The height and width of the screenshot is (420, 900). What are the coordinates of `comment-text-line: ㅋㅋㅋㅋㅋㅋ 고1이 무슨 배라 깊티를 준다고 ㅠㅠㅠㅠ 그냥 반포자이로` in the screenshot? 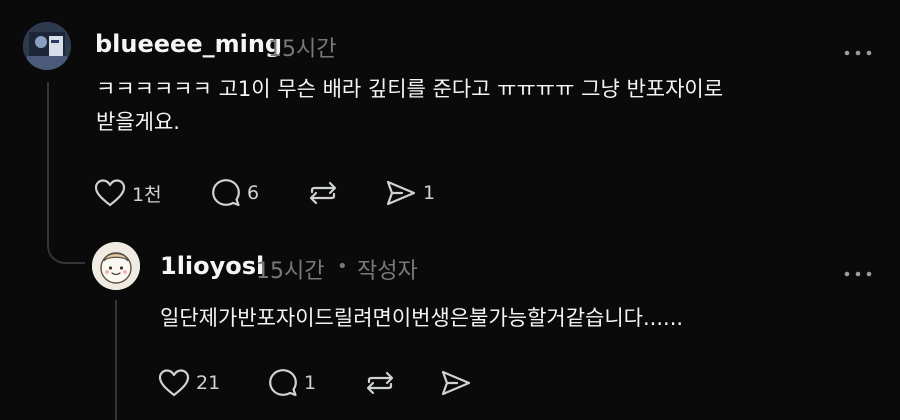 It's located at (410, 89).